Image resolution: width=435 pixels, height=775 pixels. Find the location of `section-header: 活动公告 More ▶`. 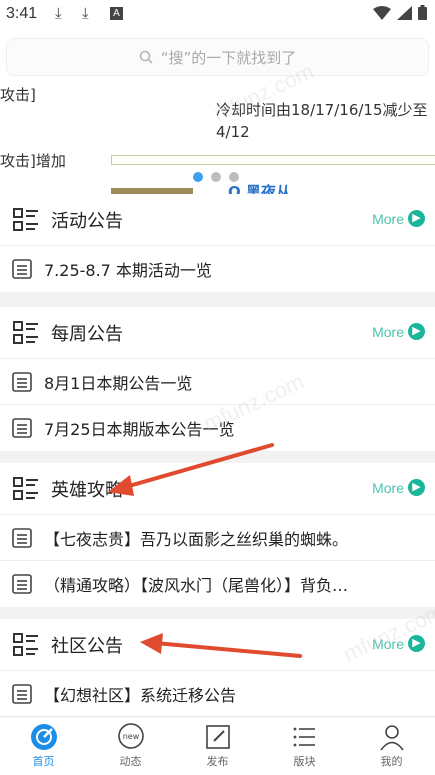

section-header: 活动公告 More ▶ is located at coordinates (217, 220).